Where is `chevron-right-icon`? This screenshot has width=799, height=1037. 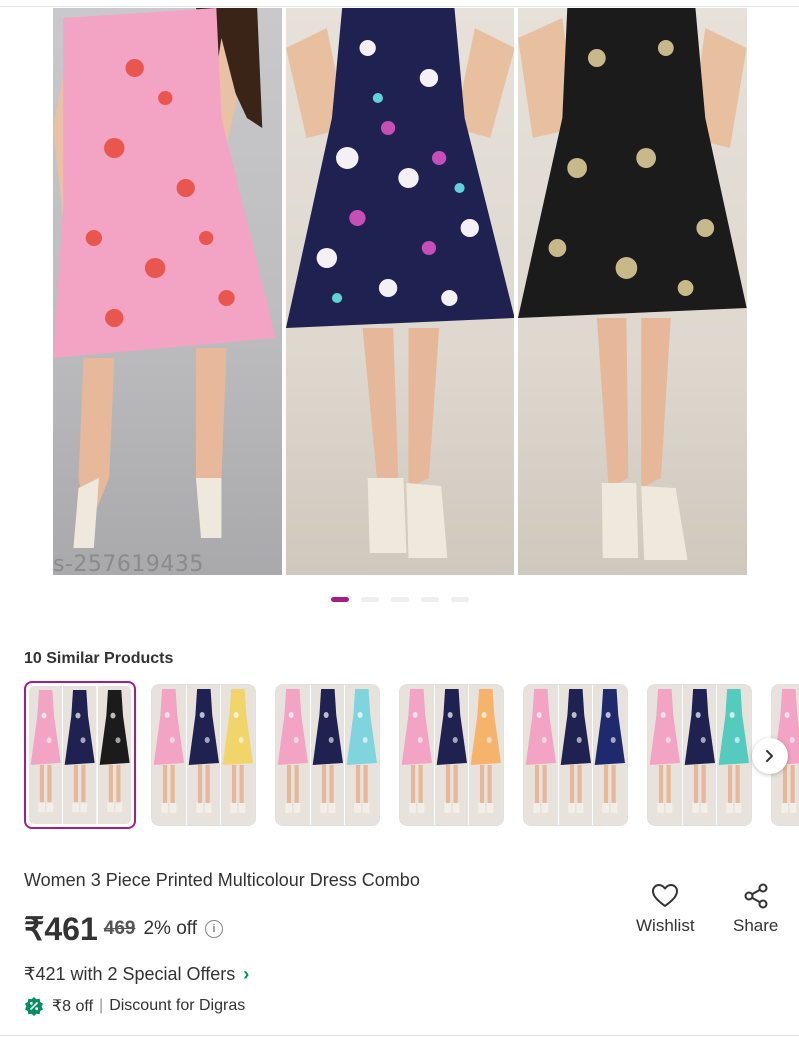
chevron-right-icon is located at coordinates (769, 756).